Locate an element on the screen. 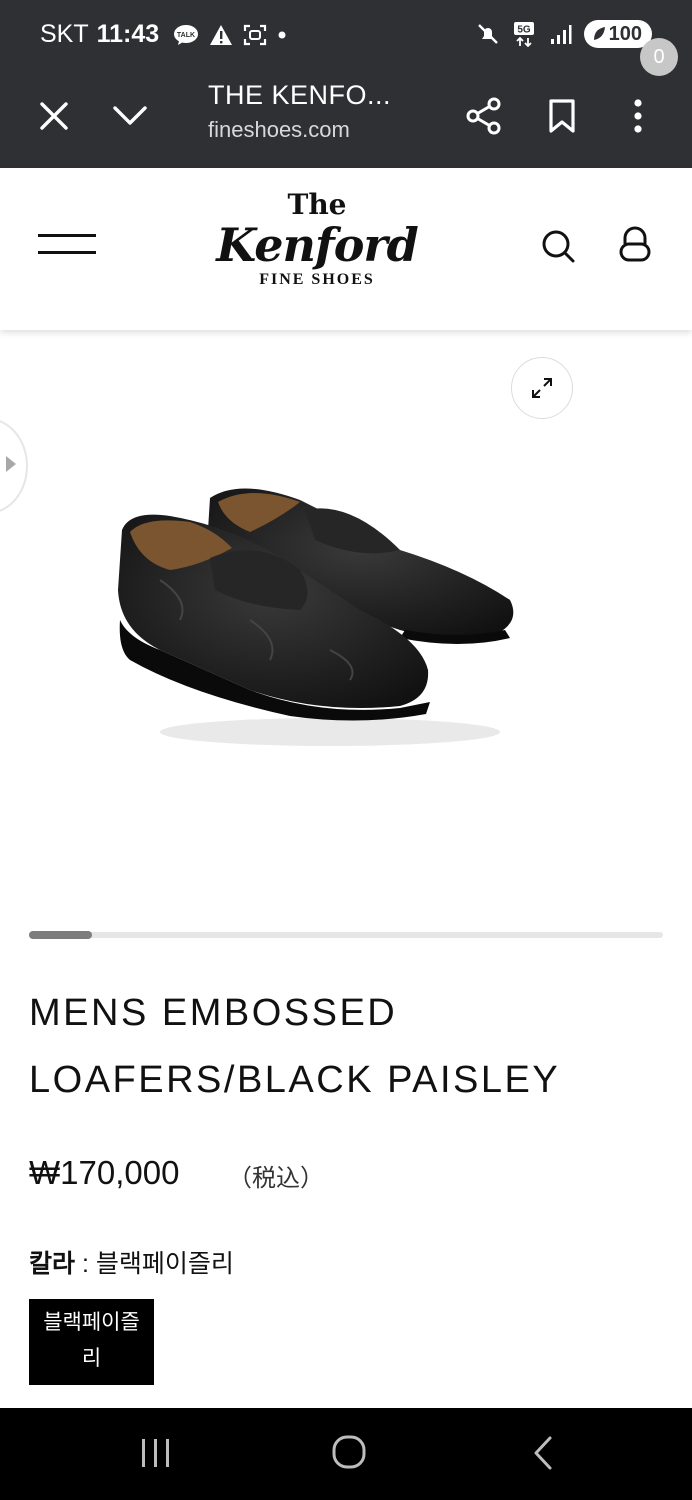  screenshot-icon is located at coordinates (255, 34).